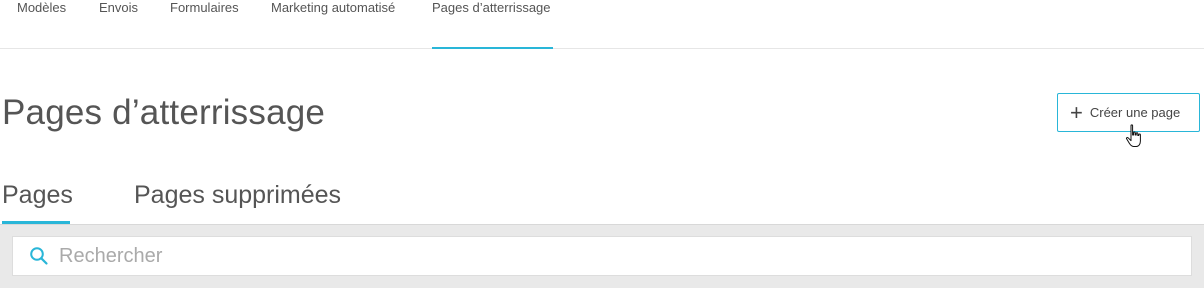 This screenshot has height=308, width=1204. What do you see at coordinates (119, 7) in the screenshot?
I see `nav-item-label: Envois` at bounding box center [119, 7].